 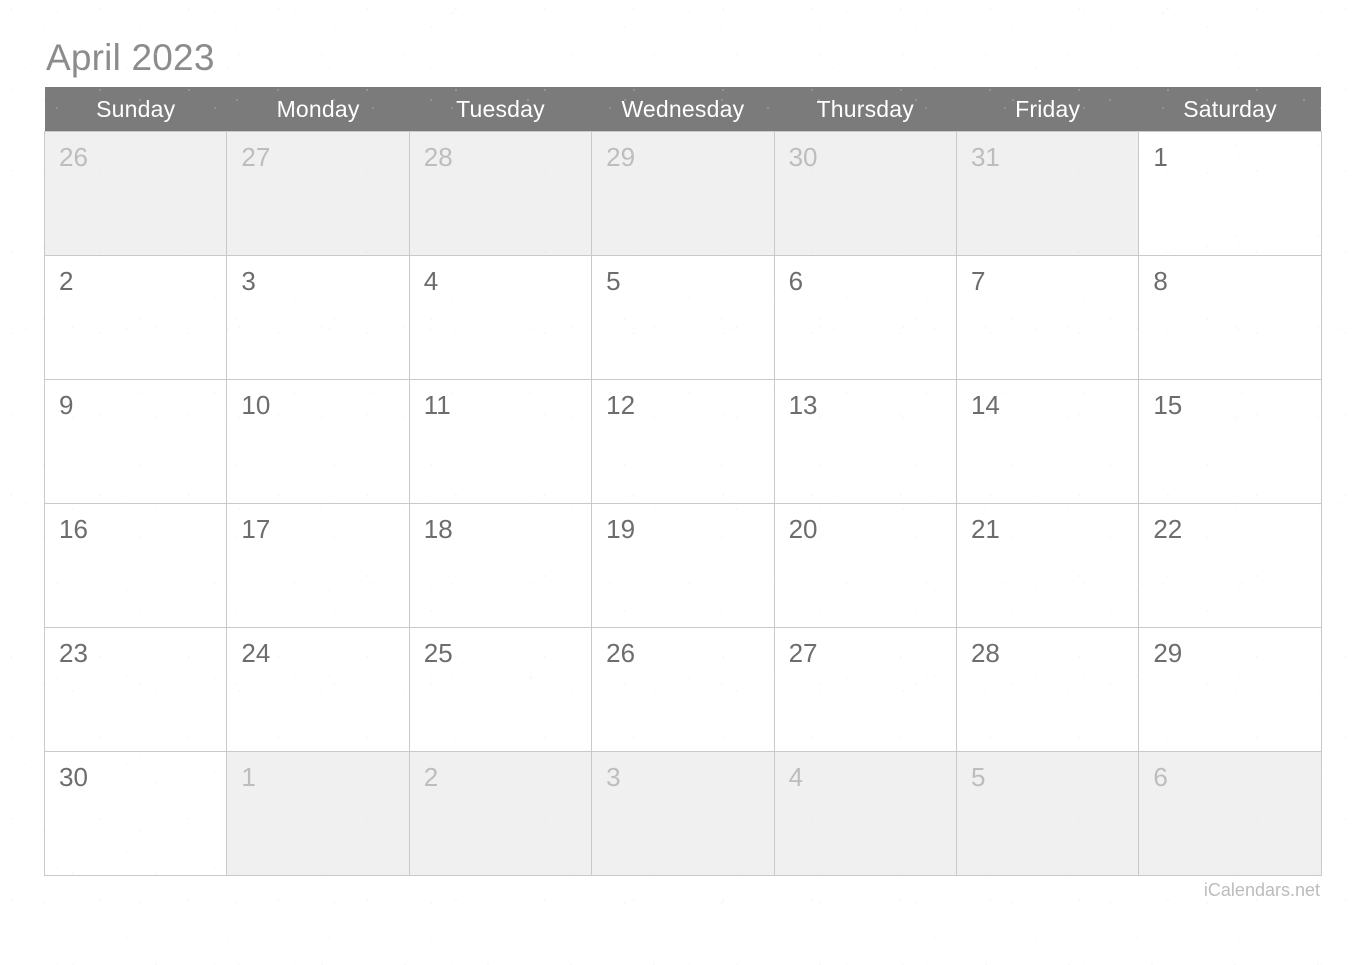 What do you see at coordinates (500, 689) in the screenshot?
I see `calendar-day-cell: 25` at bounding box center [500, 689].